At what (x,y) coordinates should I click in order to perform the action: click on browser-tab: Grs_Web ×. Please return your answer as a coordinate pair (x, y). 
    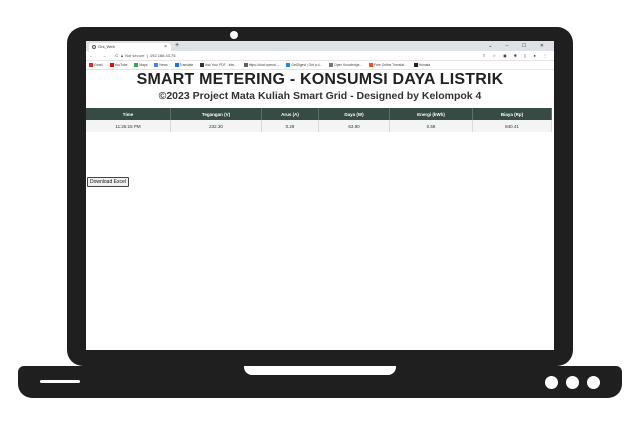
    Looking at the image, I should click on (130, 47).